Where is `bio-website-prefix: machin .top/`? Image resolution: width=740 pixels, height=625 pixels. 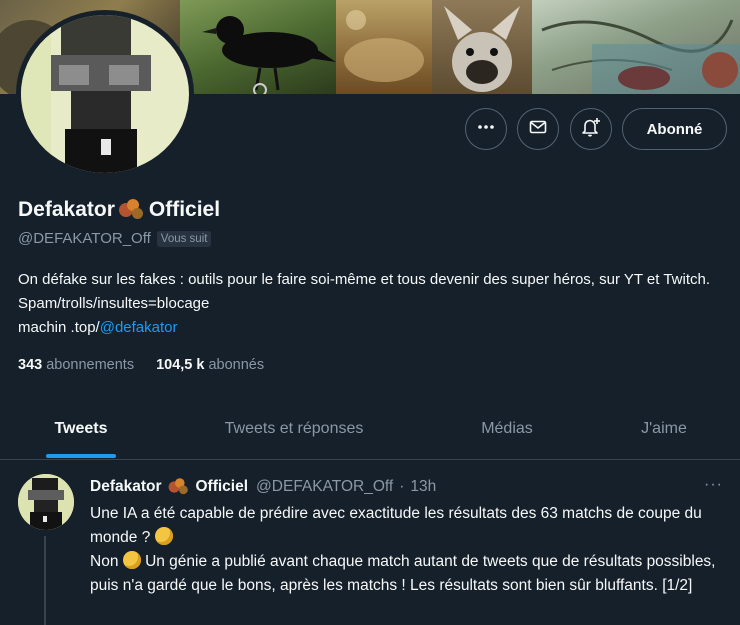
bio-website-prefix: machin .top/ is located at coordinates (59, 327).